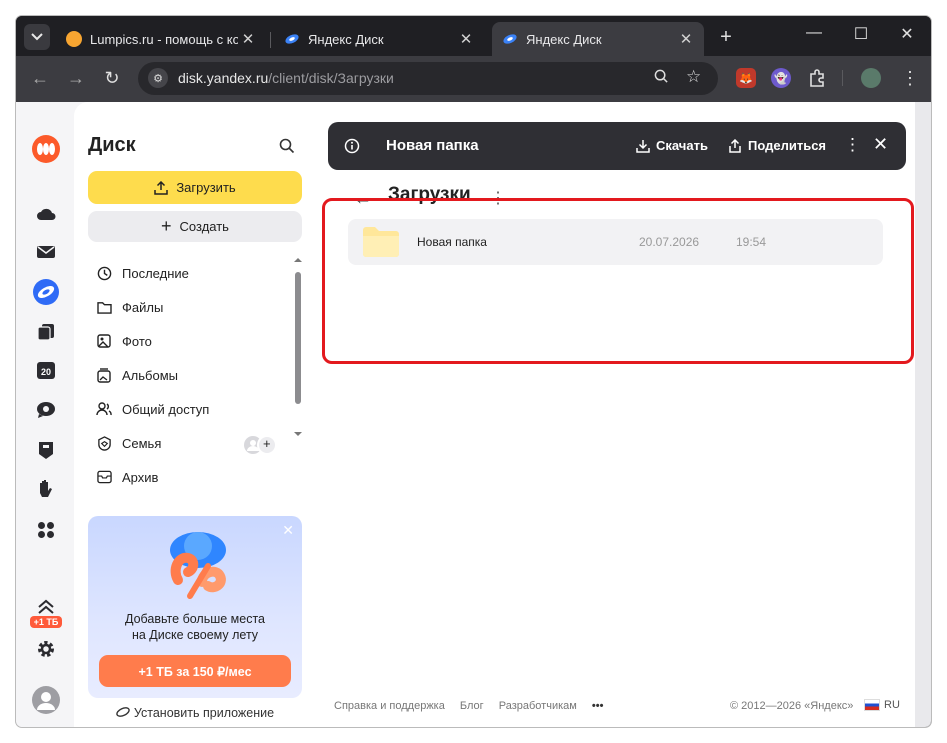 This screenshot has width=947, height=743. I want to click on family-icon, so click(104, 443).